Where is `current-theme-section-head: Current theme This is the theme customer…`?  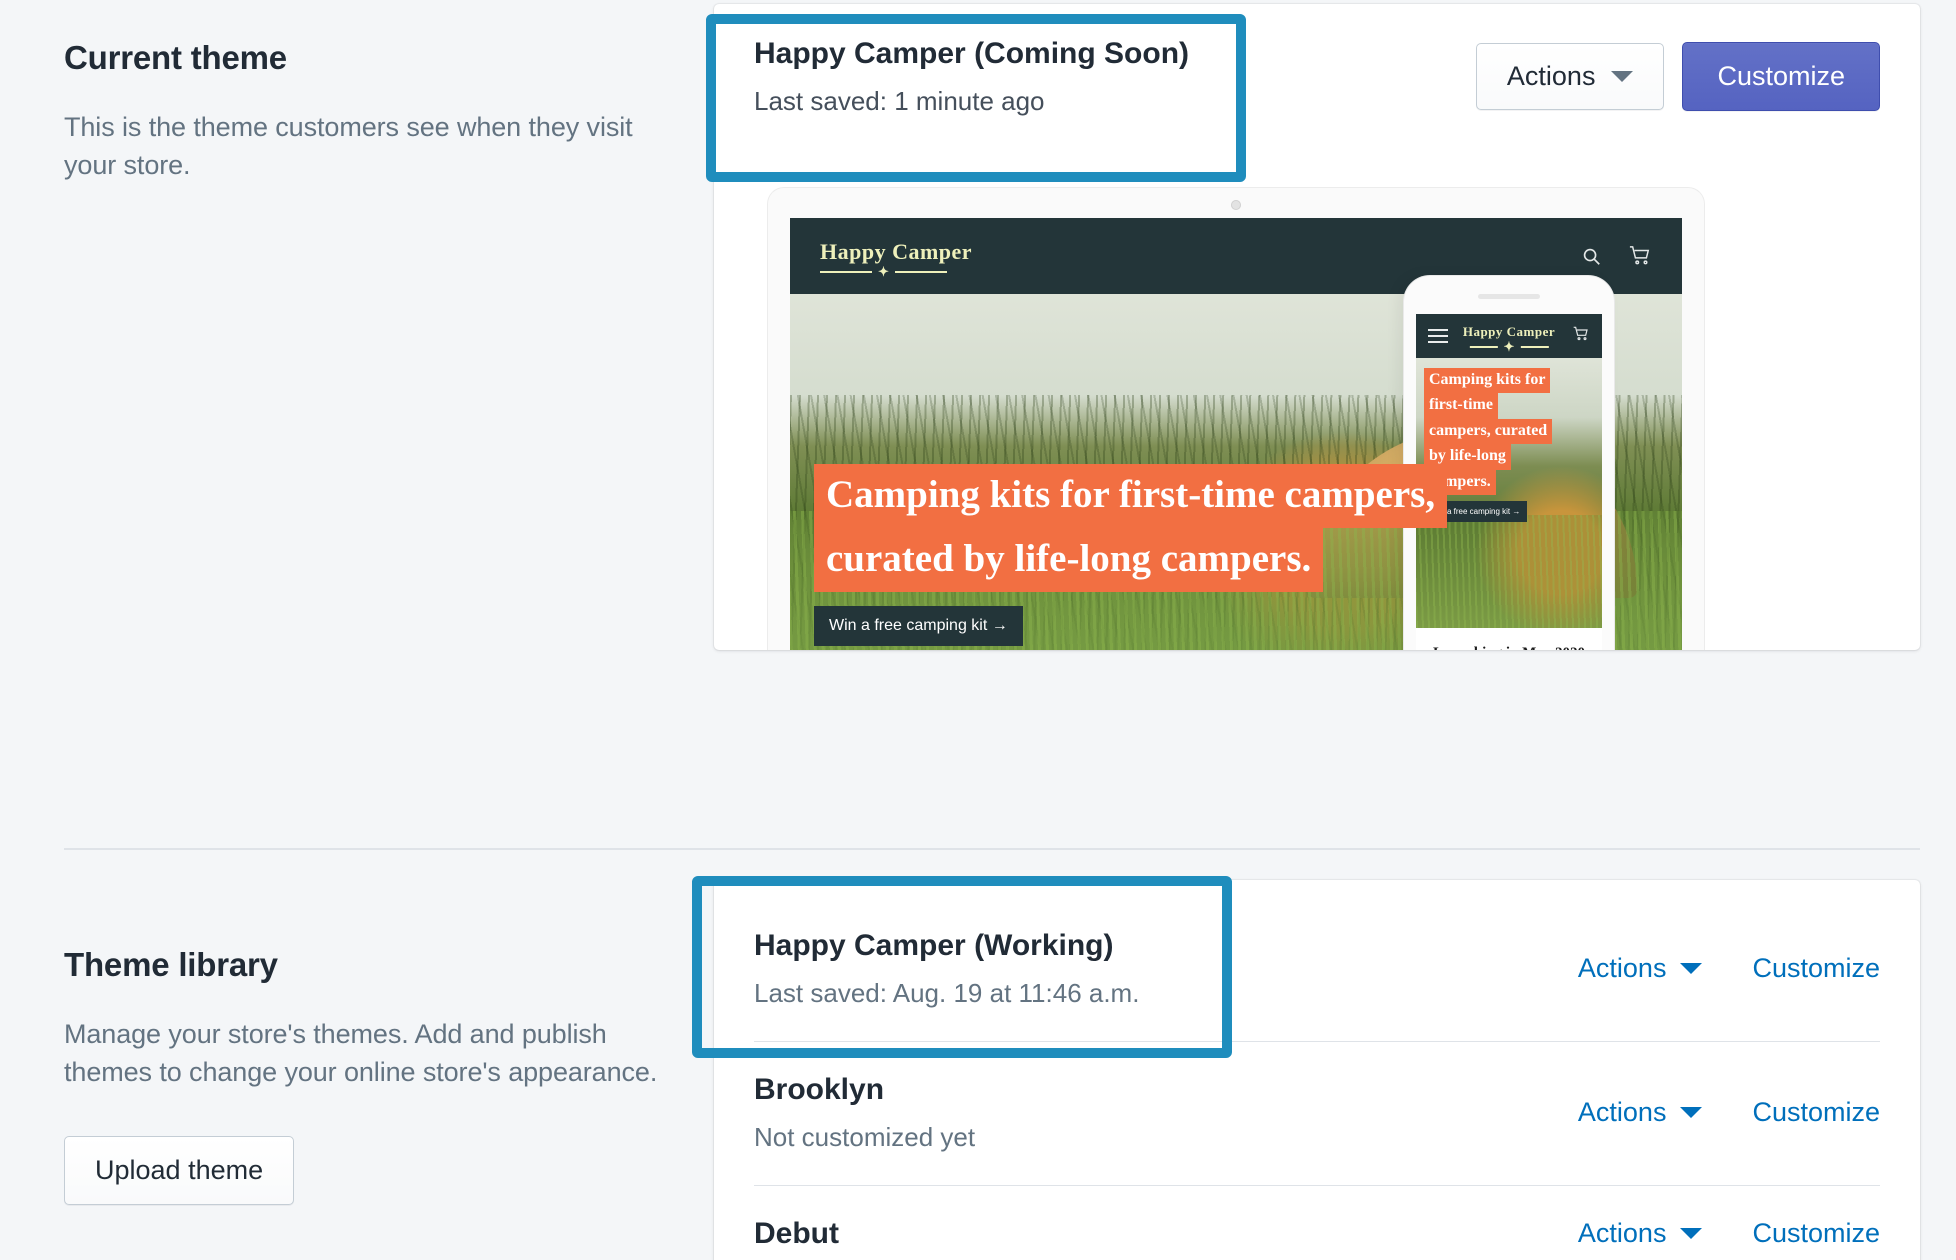 current-theme-section-head: Current theme This is the theme customer… is located at coordinates (374, 111).